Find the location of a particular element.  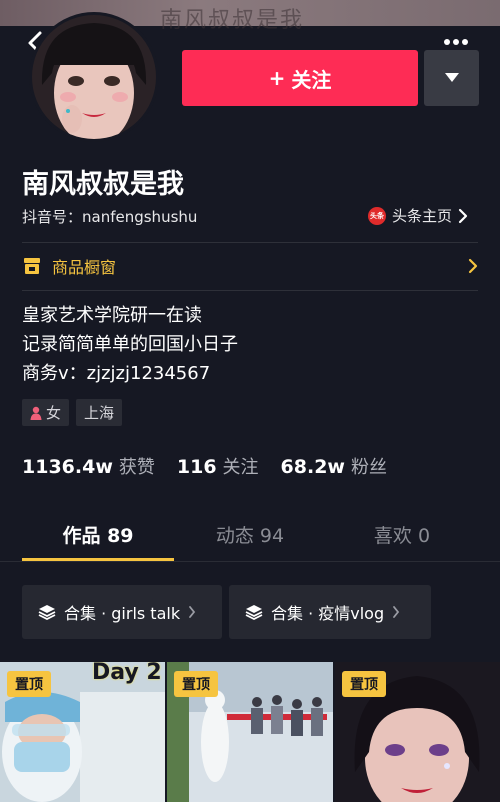

caret-down-icon is located at coordinates (451, 77).